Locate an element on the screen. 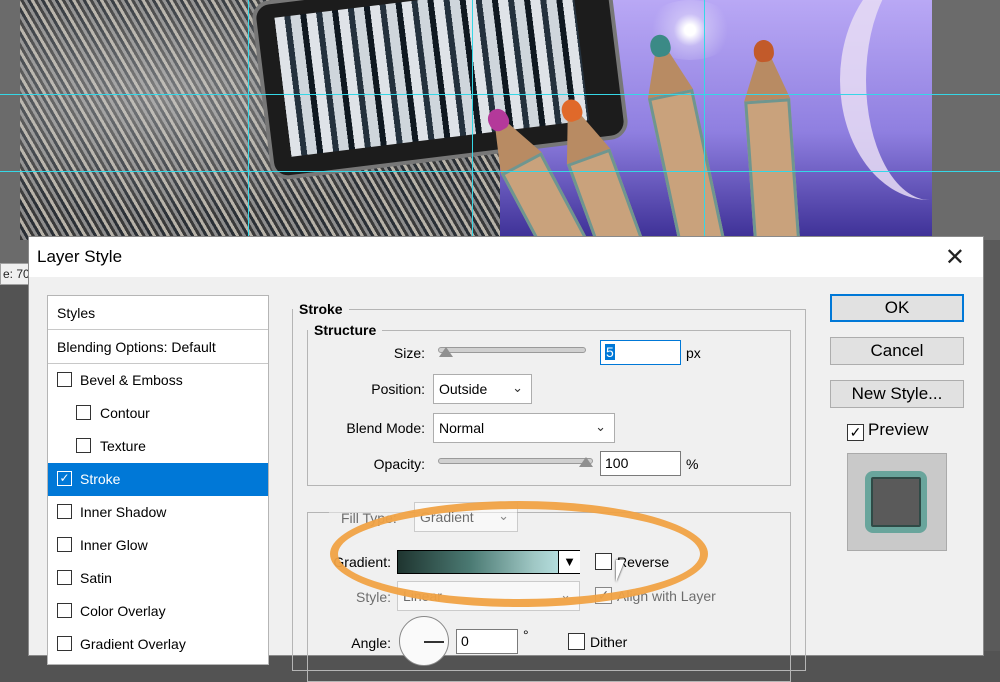 This screenshot has width=1000, height=682. style-item-inner-shadow: Inner Shadow is located at coordinates (158, 512).